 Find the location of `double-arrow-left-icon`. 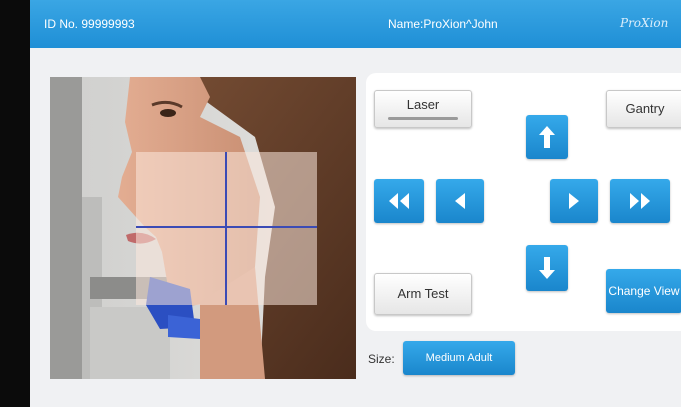

double-arrow-left-icon is located at coordinates (399, 201).